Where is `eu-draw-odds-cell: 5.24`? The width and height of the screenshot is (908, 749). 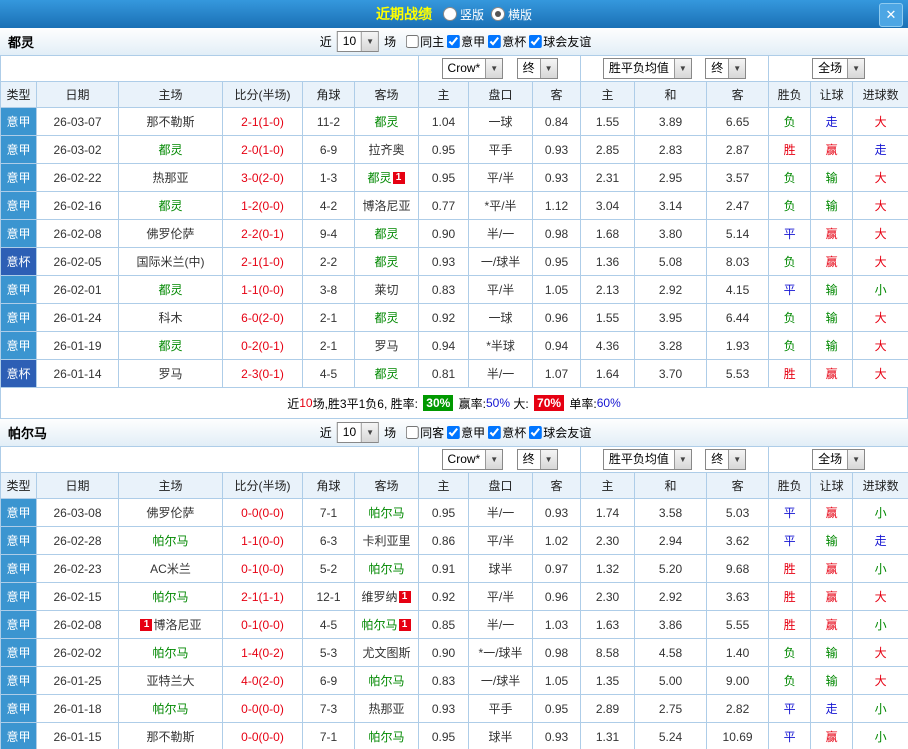 eu-draw-odds-cell: 5.24 is located at coordinates (671, 735).